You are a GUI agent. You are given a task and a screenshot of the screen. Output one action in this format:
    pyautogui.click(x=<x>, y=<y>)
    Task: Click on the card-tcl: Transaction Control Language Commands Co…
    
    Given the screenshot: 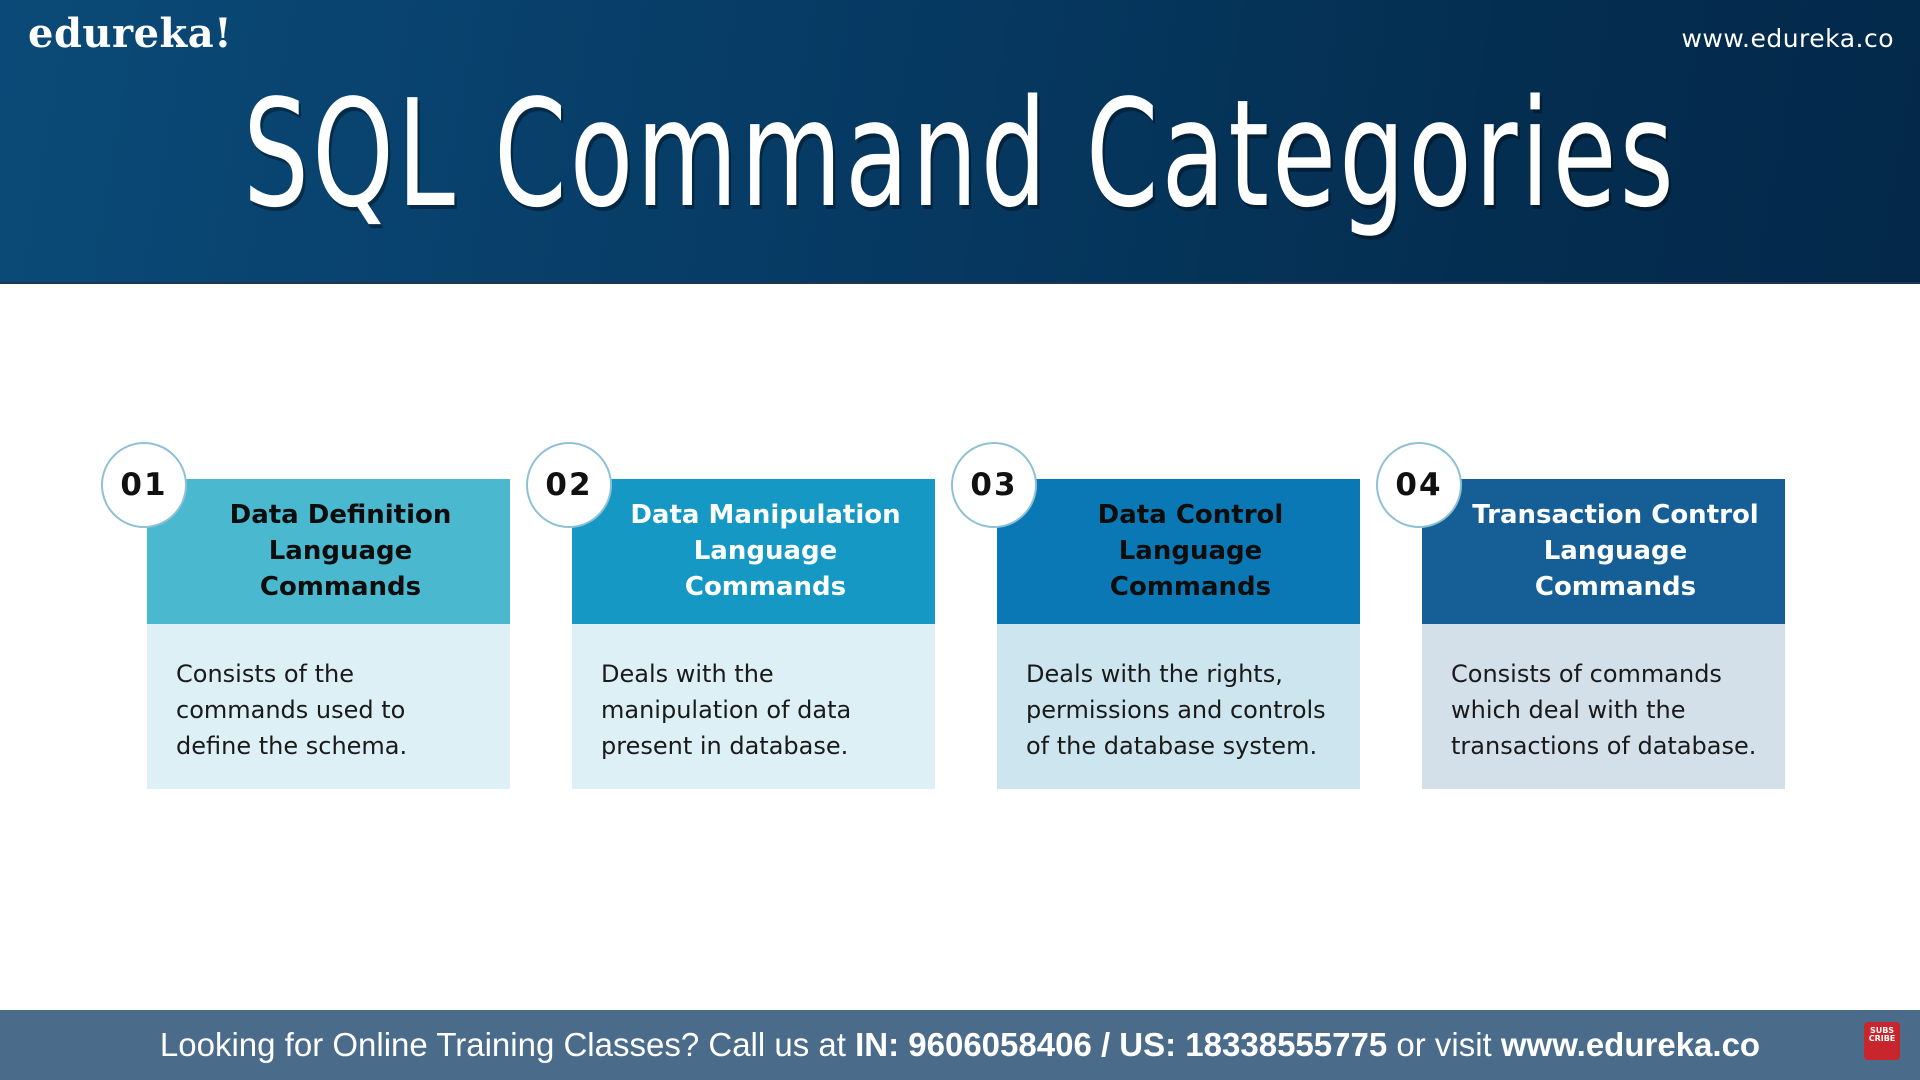 What is the action you would take?
    pyautogui.click(x=1580, y=615)
    